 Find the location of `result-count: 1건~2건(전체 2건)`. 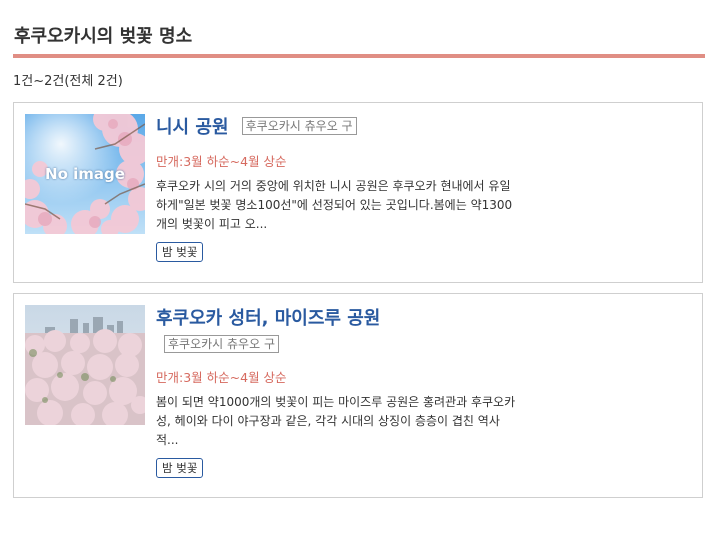

result-count: 1건~2건(전체 2건) is located at coordinates (68, 81).